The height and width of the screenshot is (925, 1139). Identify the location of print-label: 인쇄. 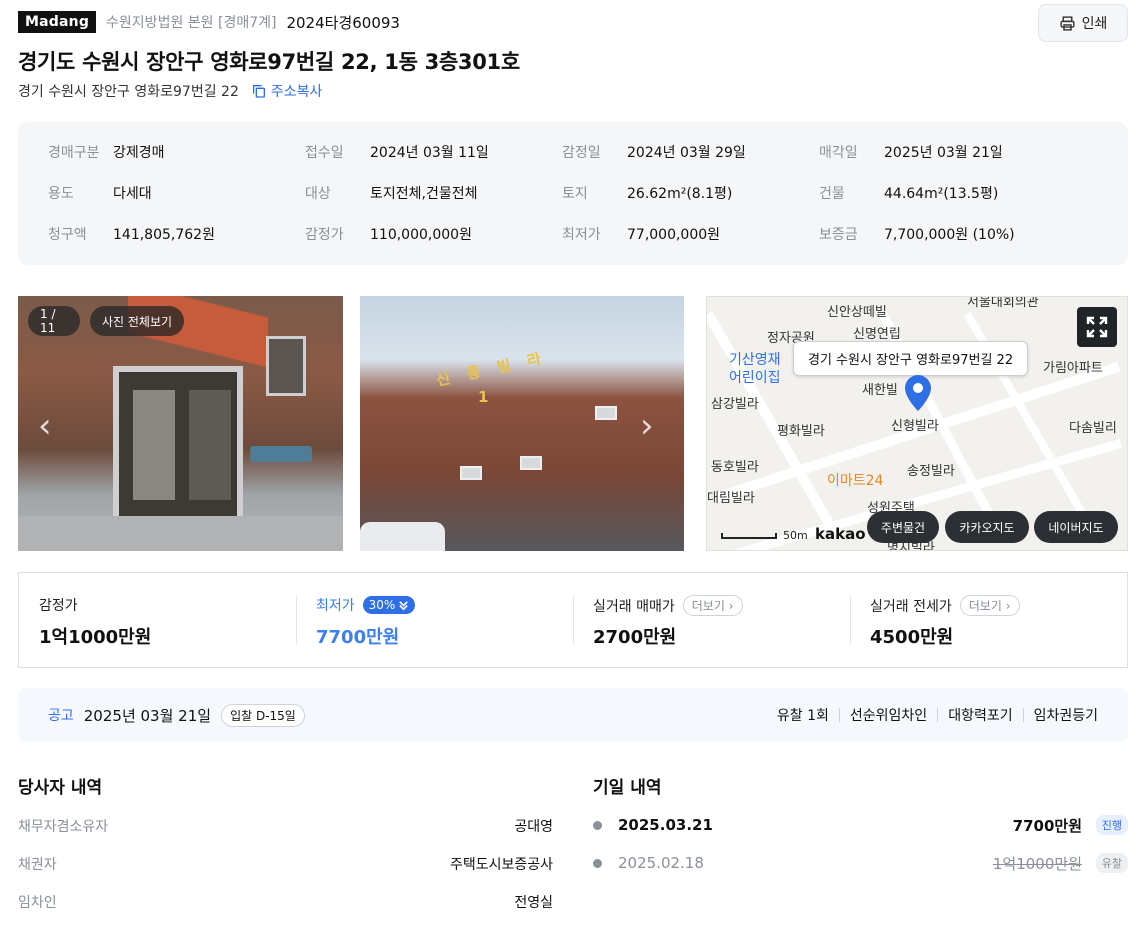
(1094, 24).